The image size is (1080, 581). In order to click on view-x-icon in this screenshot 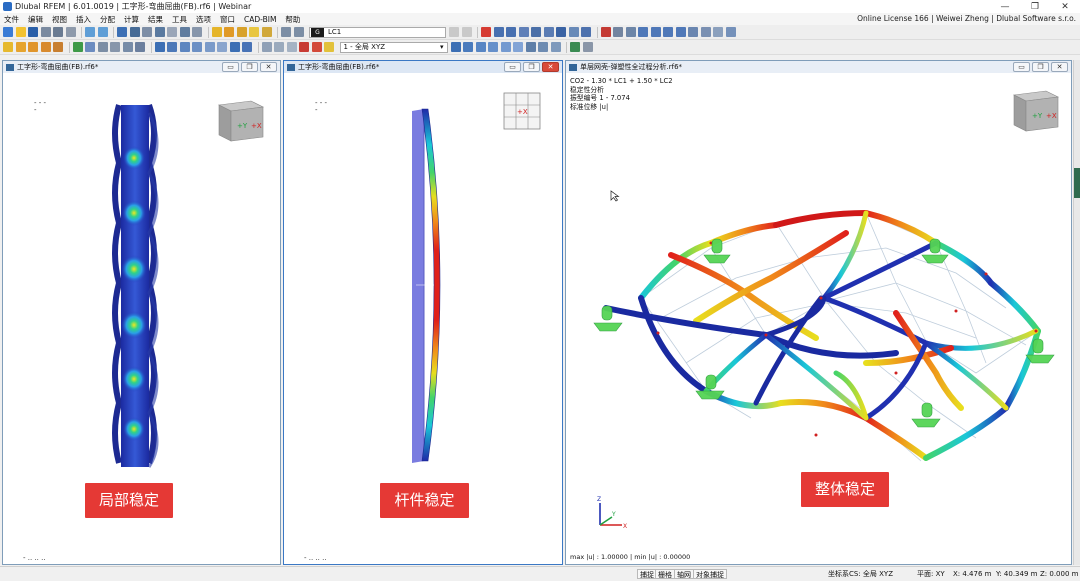, I will do `click(643, 32)`.